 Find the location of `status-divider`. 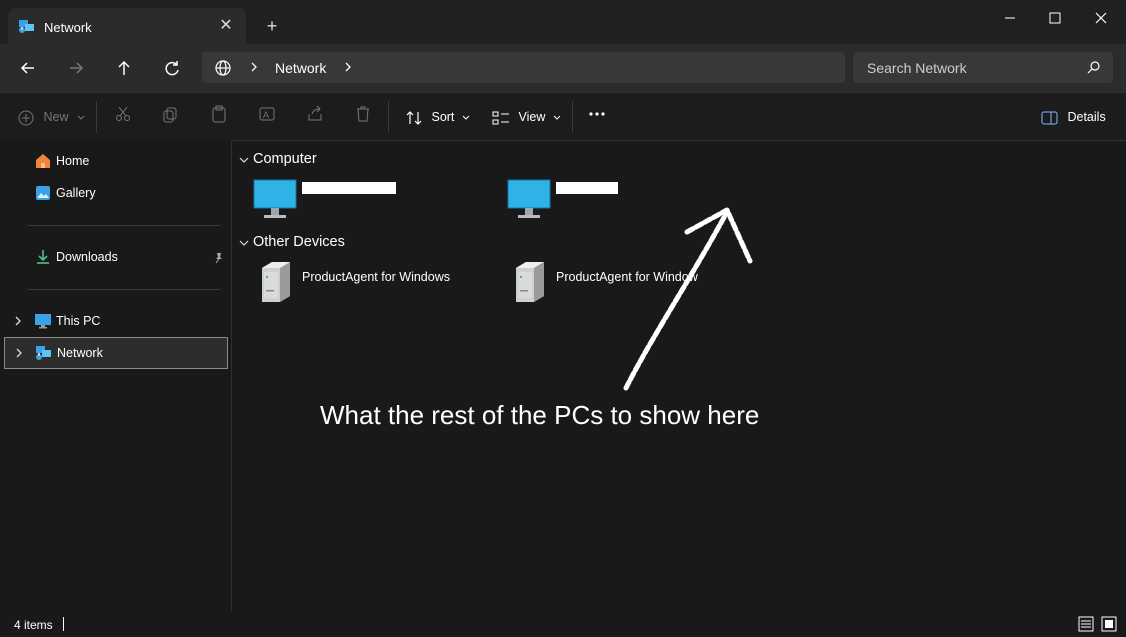

status-divider is located at coordinates (63, 624).